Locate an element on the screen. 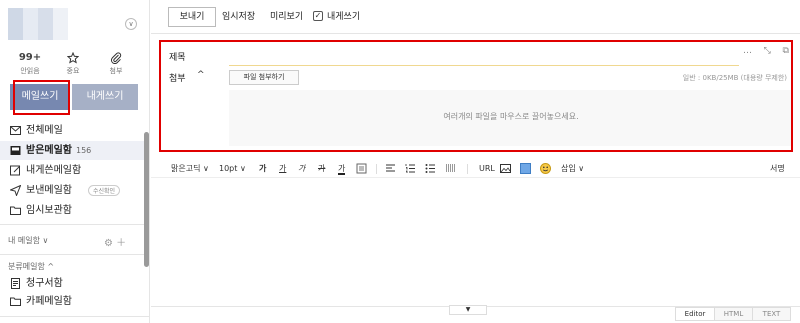 The height and width of the screenshot is (323, 800). editor-mode-tabs: Editor HTML TEXT is located at coordinates (733, 314).